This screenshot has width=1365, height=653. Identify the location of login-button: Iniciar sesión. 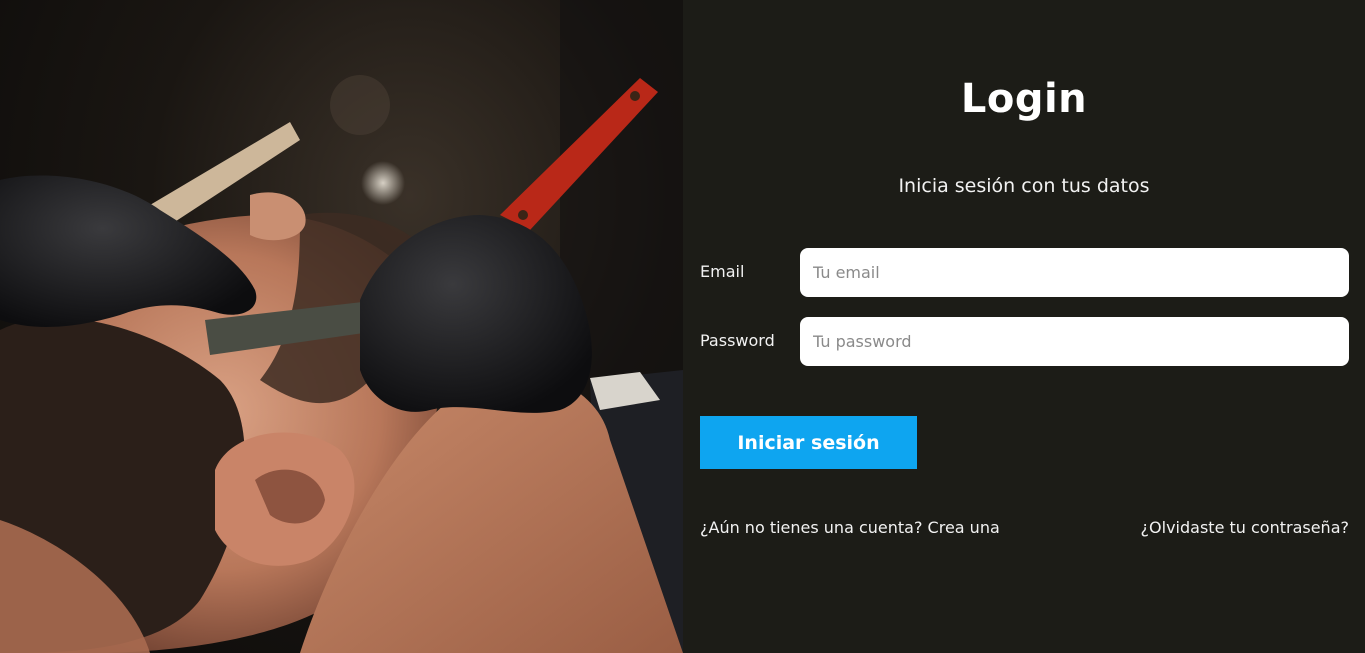
(808, 442).